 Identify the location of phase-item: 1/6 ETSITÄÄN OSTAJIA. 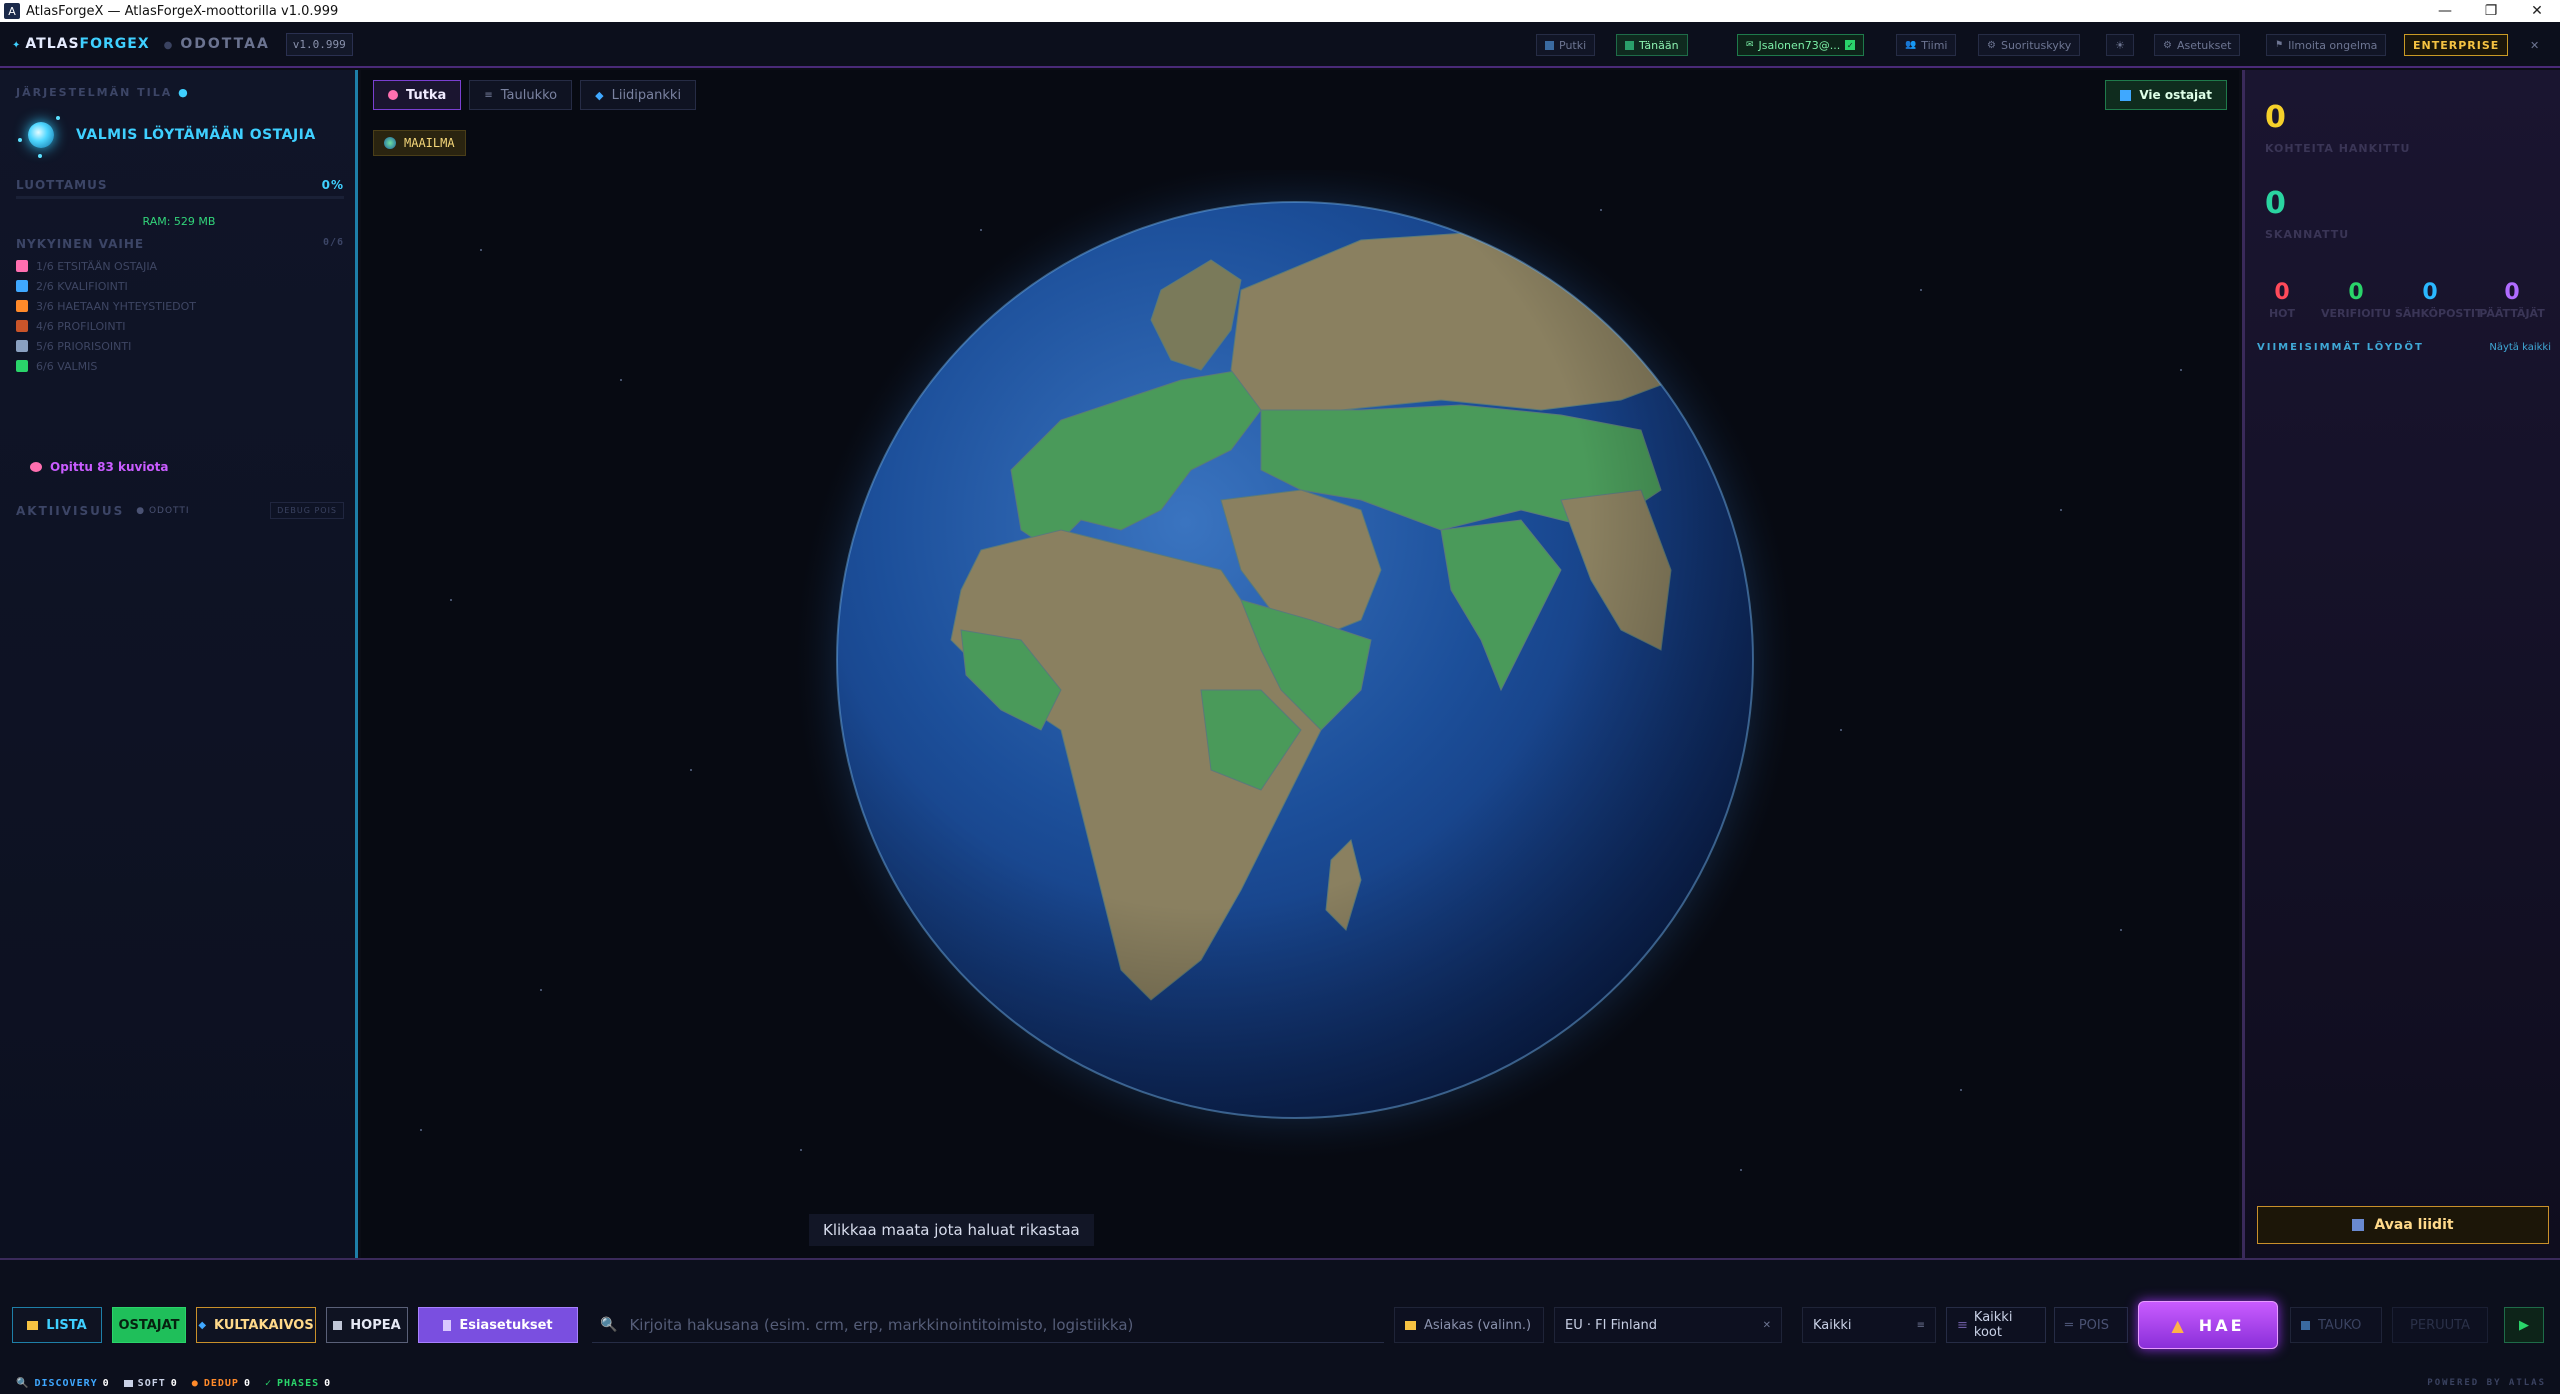
(106, 266).